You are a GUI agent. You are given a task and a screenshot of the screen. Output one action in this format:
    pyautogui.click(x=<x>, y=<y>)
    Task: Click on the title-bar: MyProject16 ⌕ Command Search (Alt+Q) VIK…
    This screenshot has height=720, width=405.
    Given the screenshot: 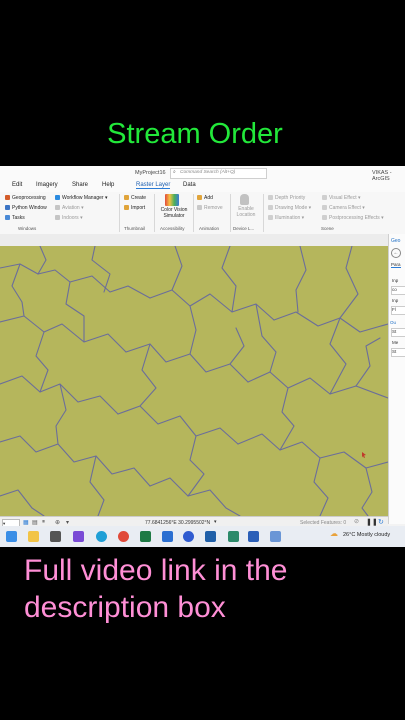 What is the action you would take?
    pyautogui.click(x=202, y=174)
    